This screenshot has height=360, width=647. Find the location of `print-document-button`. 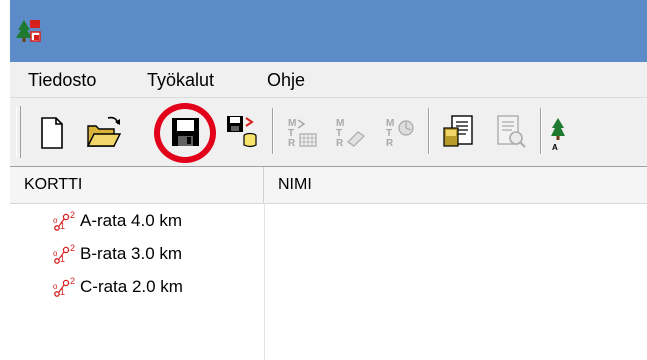

print-document-button is located at coordinates (460, 132).